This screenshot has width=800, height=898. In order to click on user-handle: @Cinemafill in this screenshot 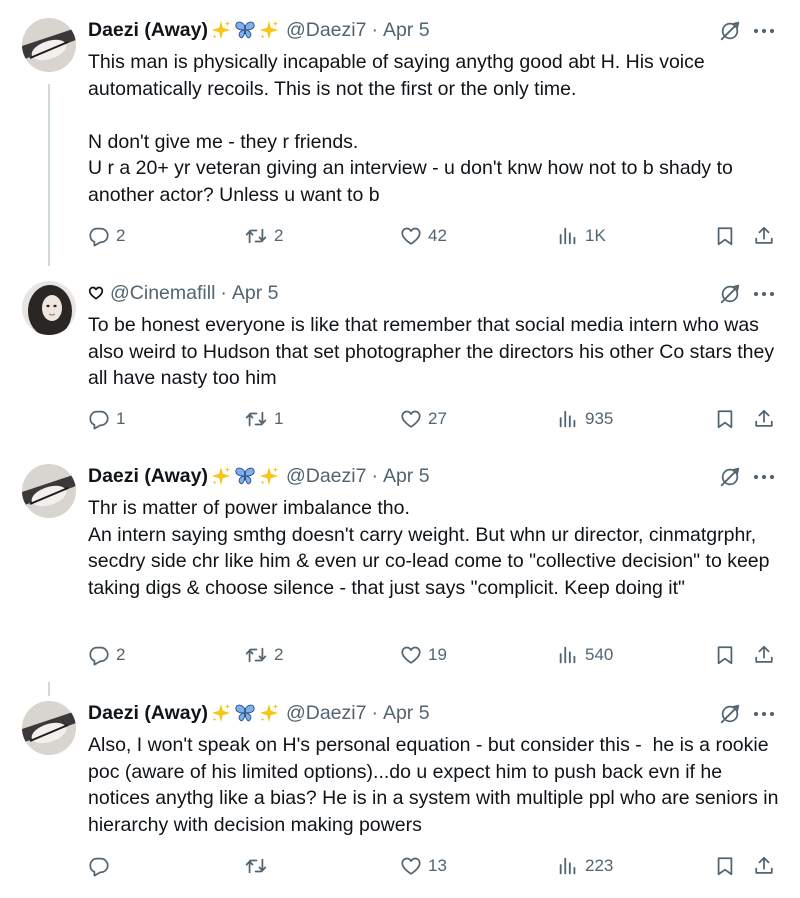, I will do `click(162, 293)`.